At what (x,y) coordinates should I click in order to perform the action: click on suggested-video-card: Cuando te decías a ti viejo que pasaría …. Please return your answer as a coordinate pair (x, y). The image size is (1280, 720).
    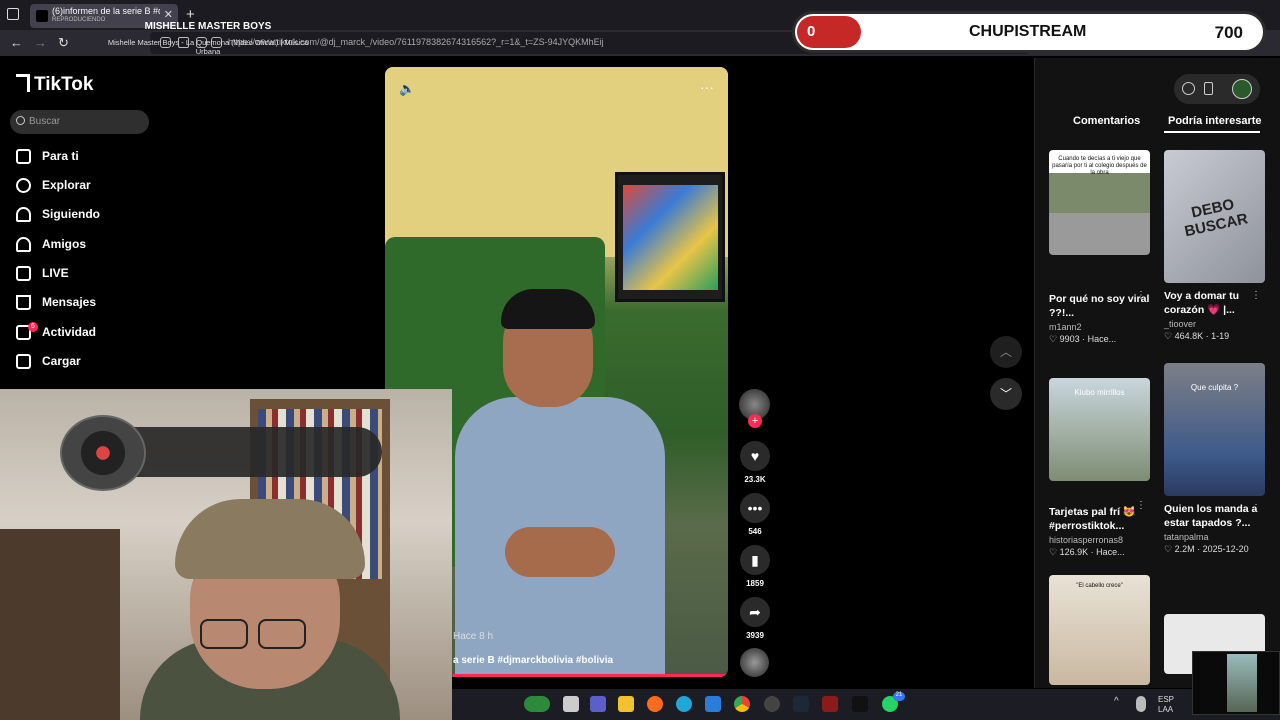
    Looking at the image, I should click on (1099, 247).